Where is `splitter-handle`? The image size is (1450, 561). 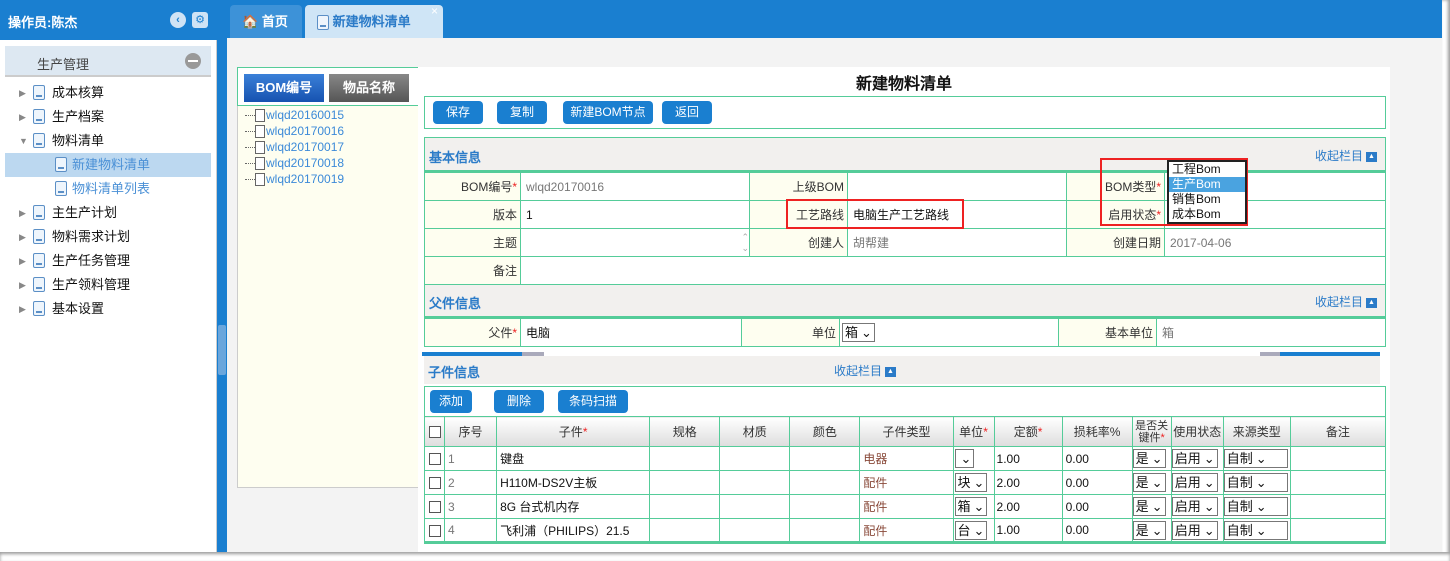
splitter-handle is located at coordinates (222, 350).